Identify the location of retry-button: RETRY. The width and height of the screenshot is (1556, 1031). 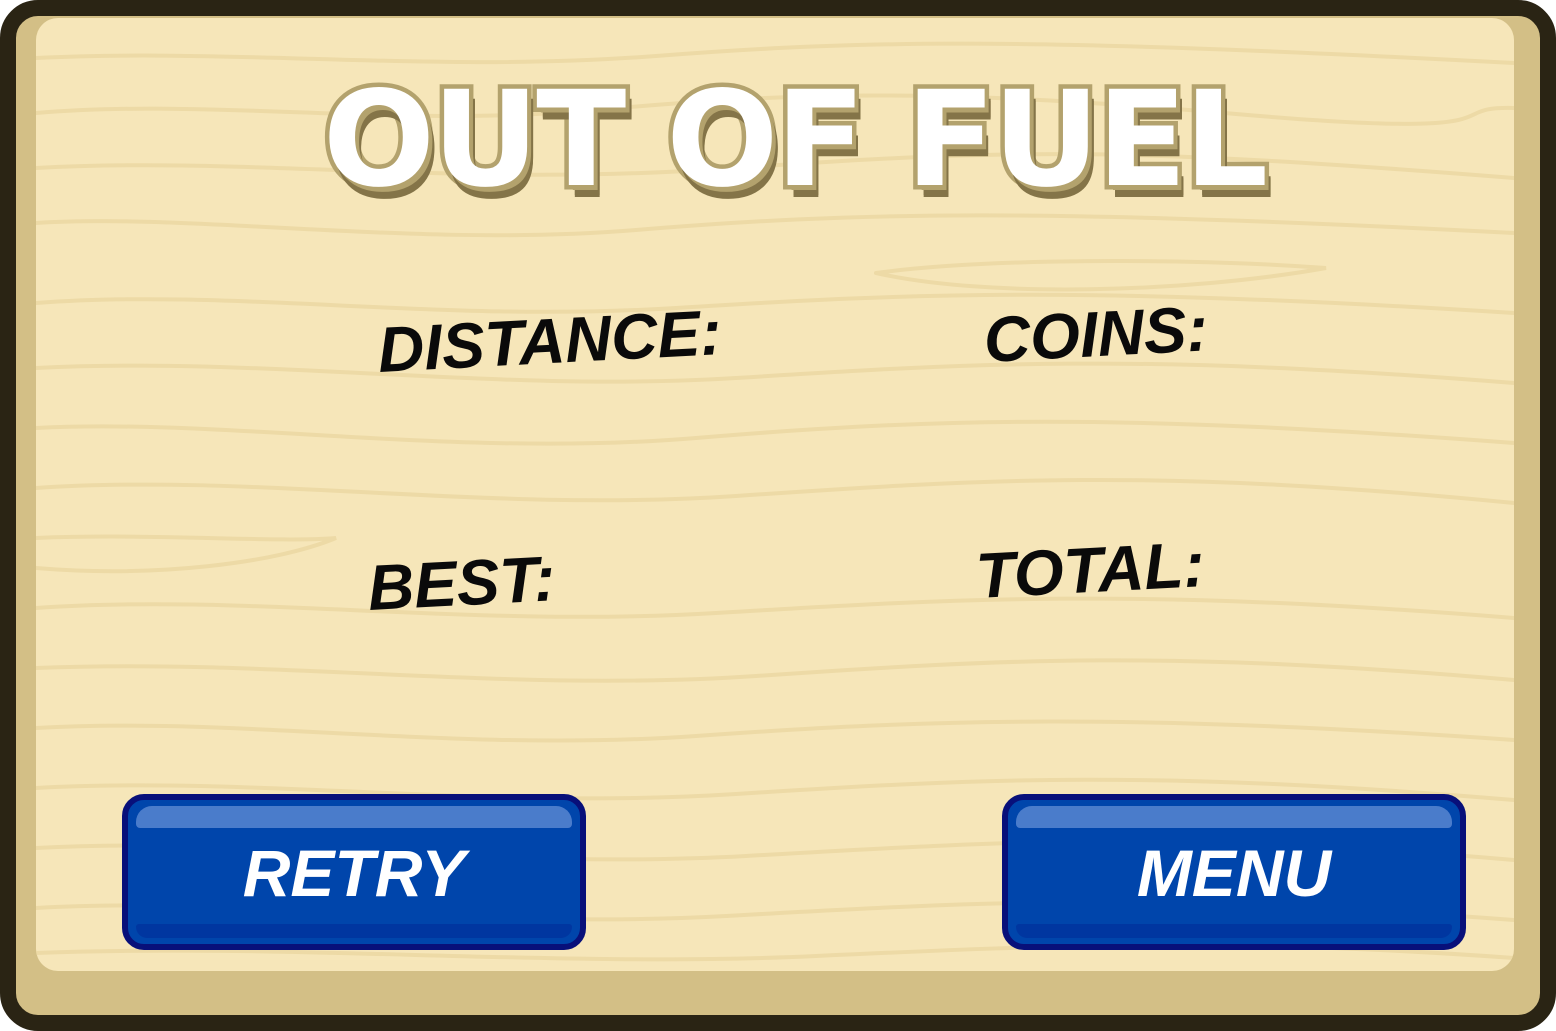
(354, 872).